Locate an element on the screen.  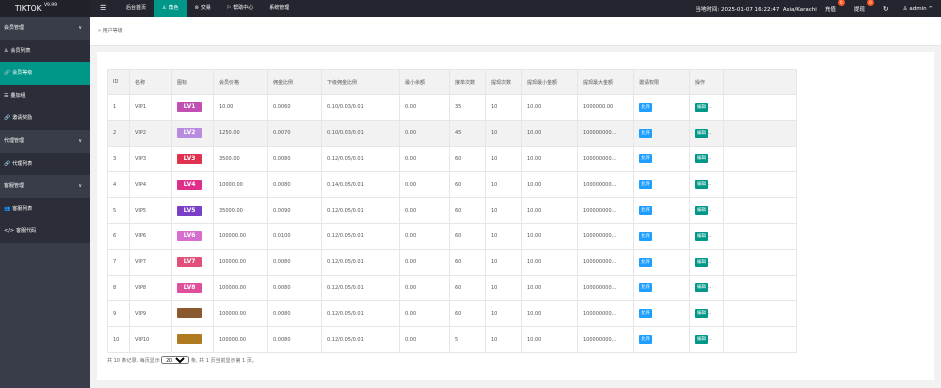
breadcrumb-label: 用户等级 is located at coordinates (113, 31).